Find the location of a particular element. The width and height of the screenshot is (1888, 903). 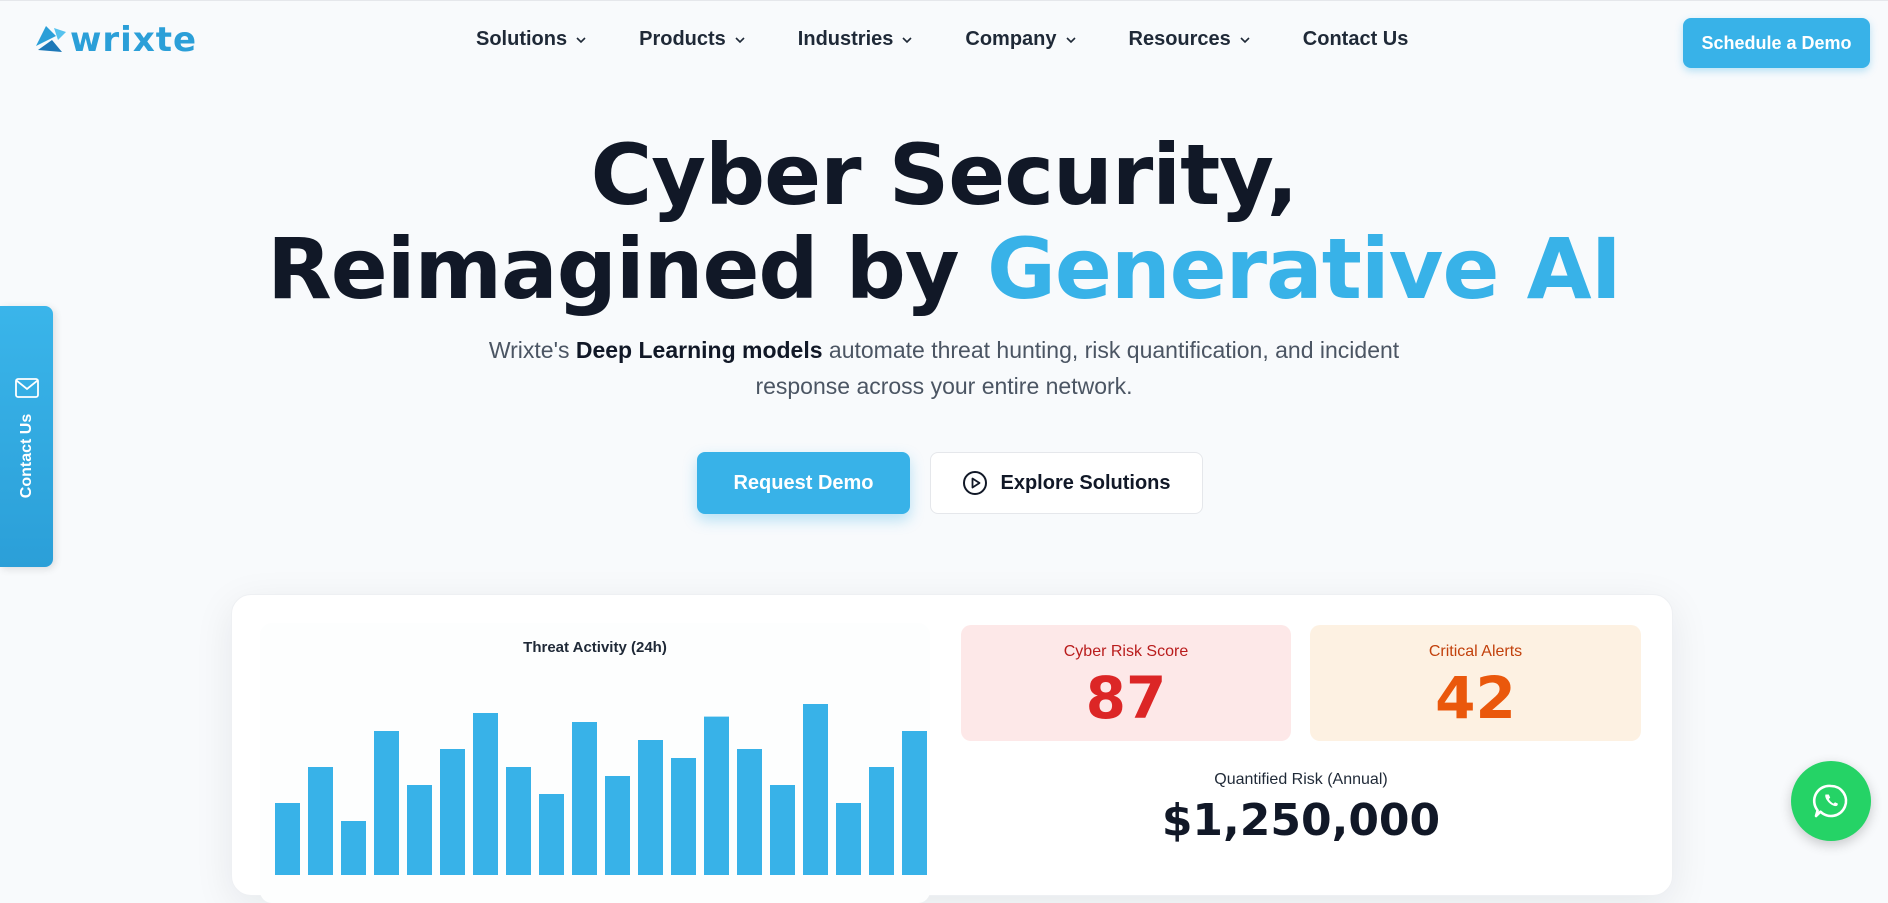

quantified-risk-label: Quantified Risk (Annual) is located at coordinates (1301, 779).